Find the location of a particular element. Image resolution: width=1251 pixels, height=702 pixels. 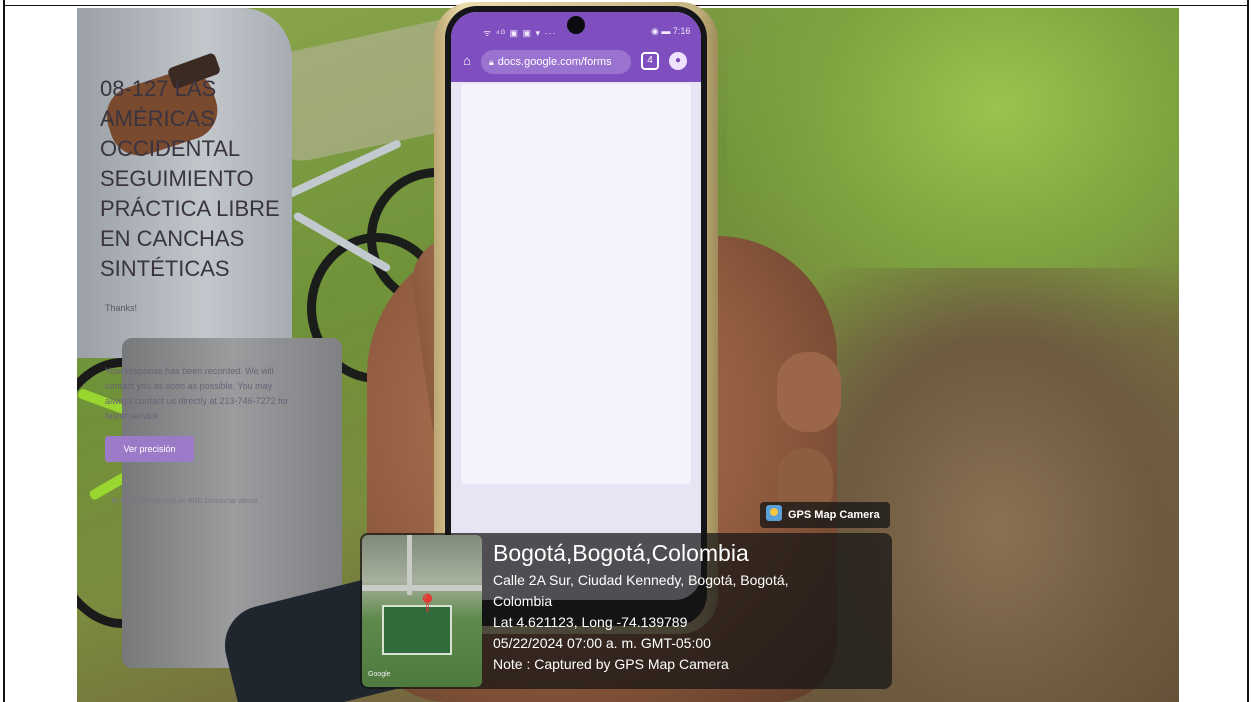

ver-precision-button: Ver precisión is located at coordinates (149, 449).